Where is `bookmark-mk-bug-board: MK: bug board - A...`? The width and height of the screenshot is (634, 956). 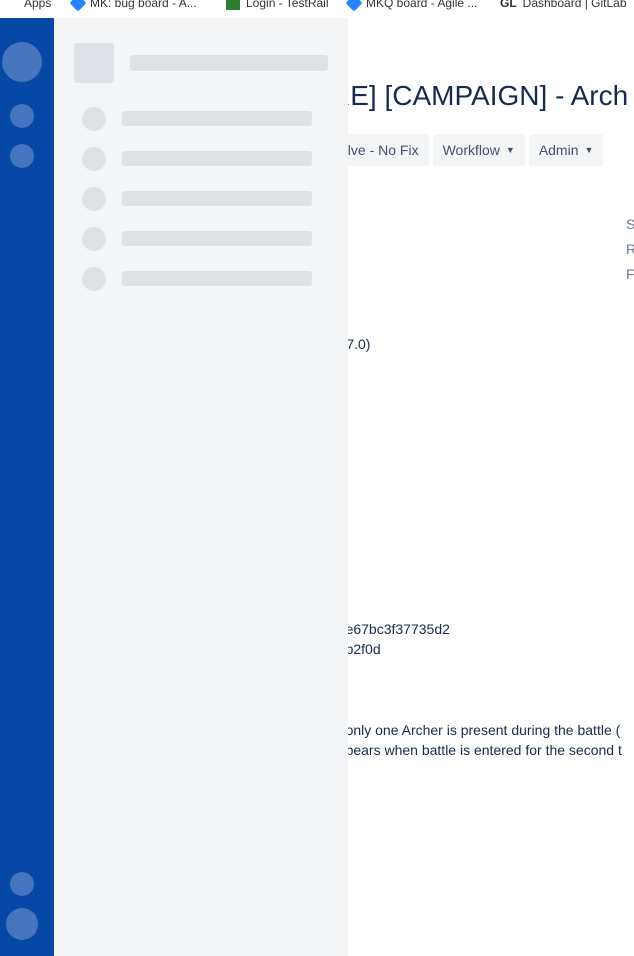
bookmark-mk-bug-board: MK: bug board - A... is located at coordinates (133, 6).